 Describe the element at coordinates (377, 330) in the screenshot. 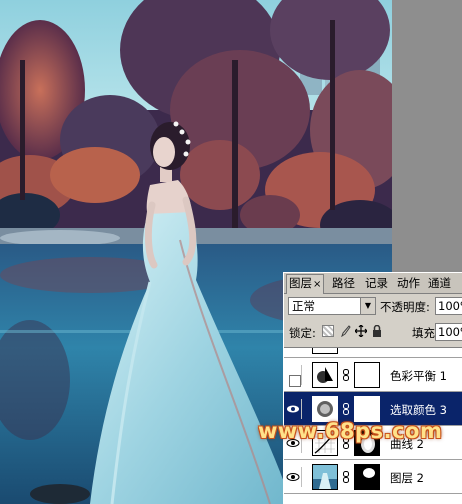

I see `lock-icon` at that location.